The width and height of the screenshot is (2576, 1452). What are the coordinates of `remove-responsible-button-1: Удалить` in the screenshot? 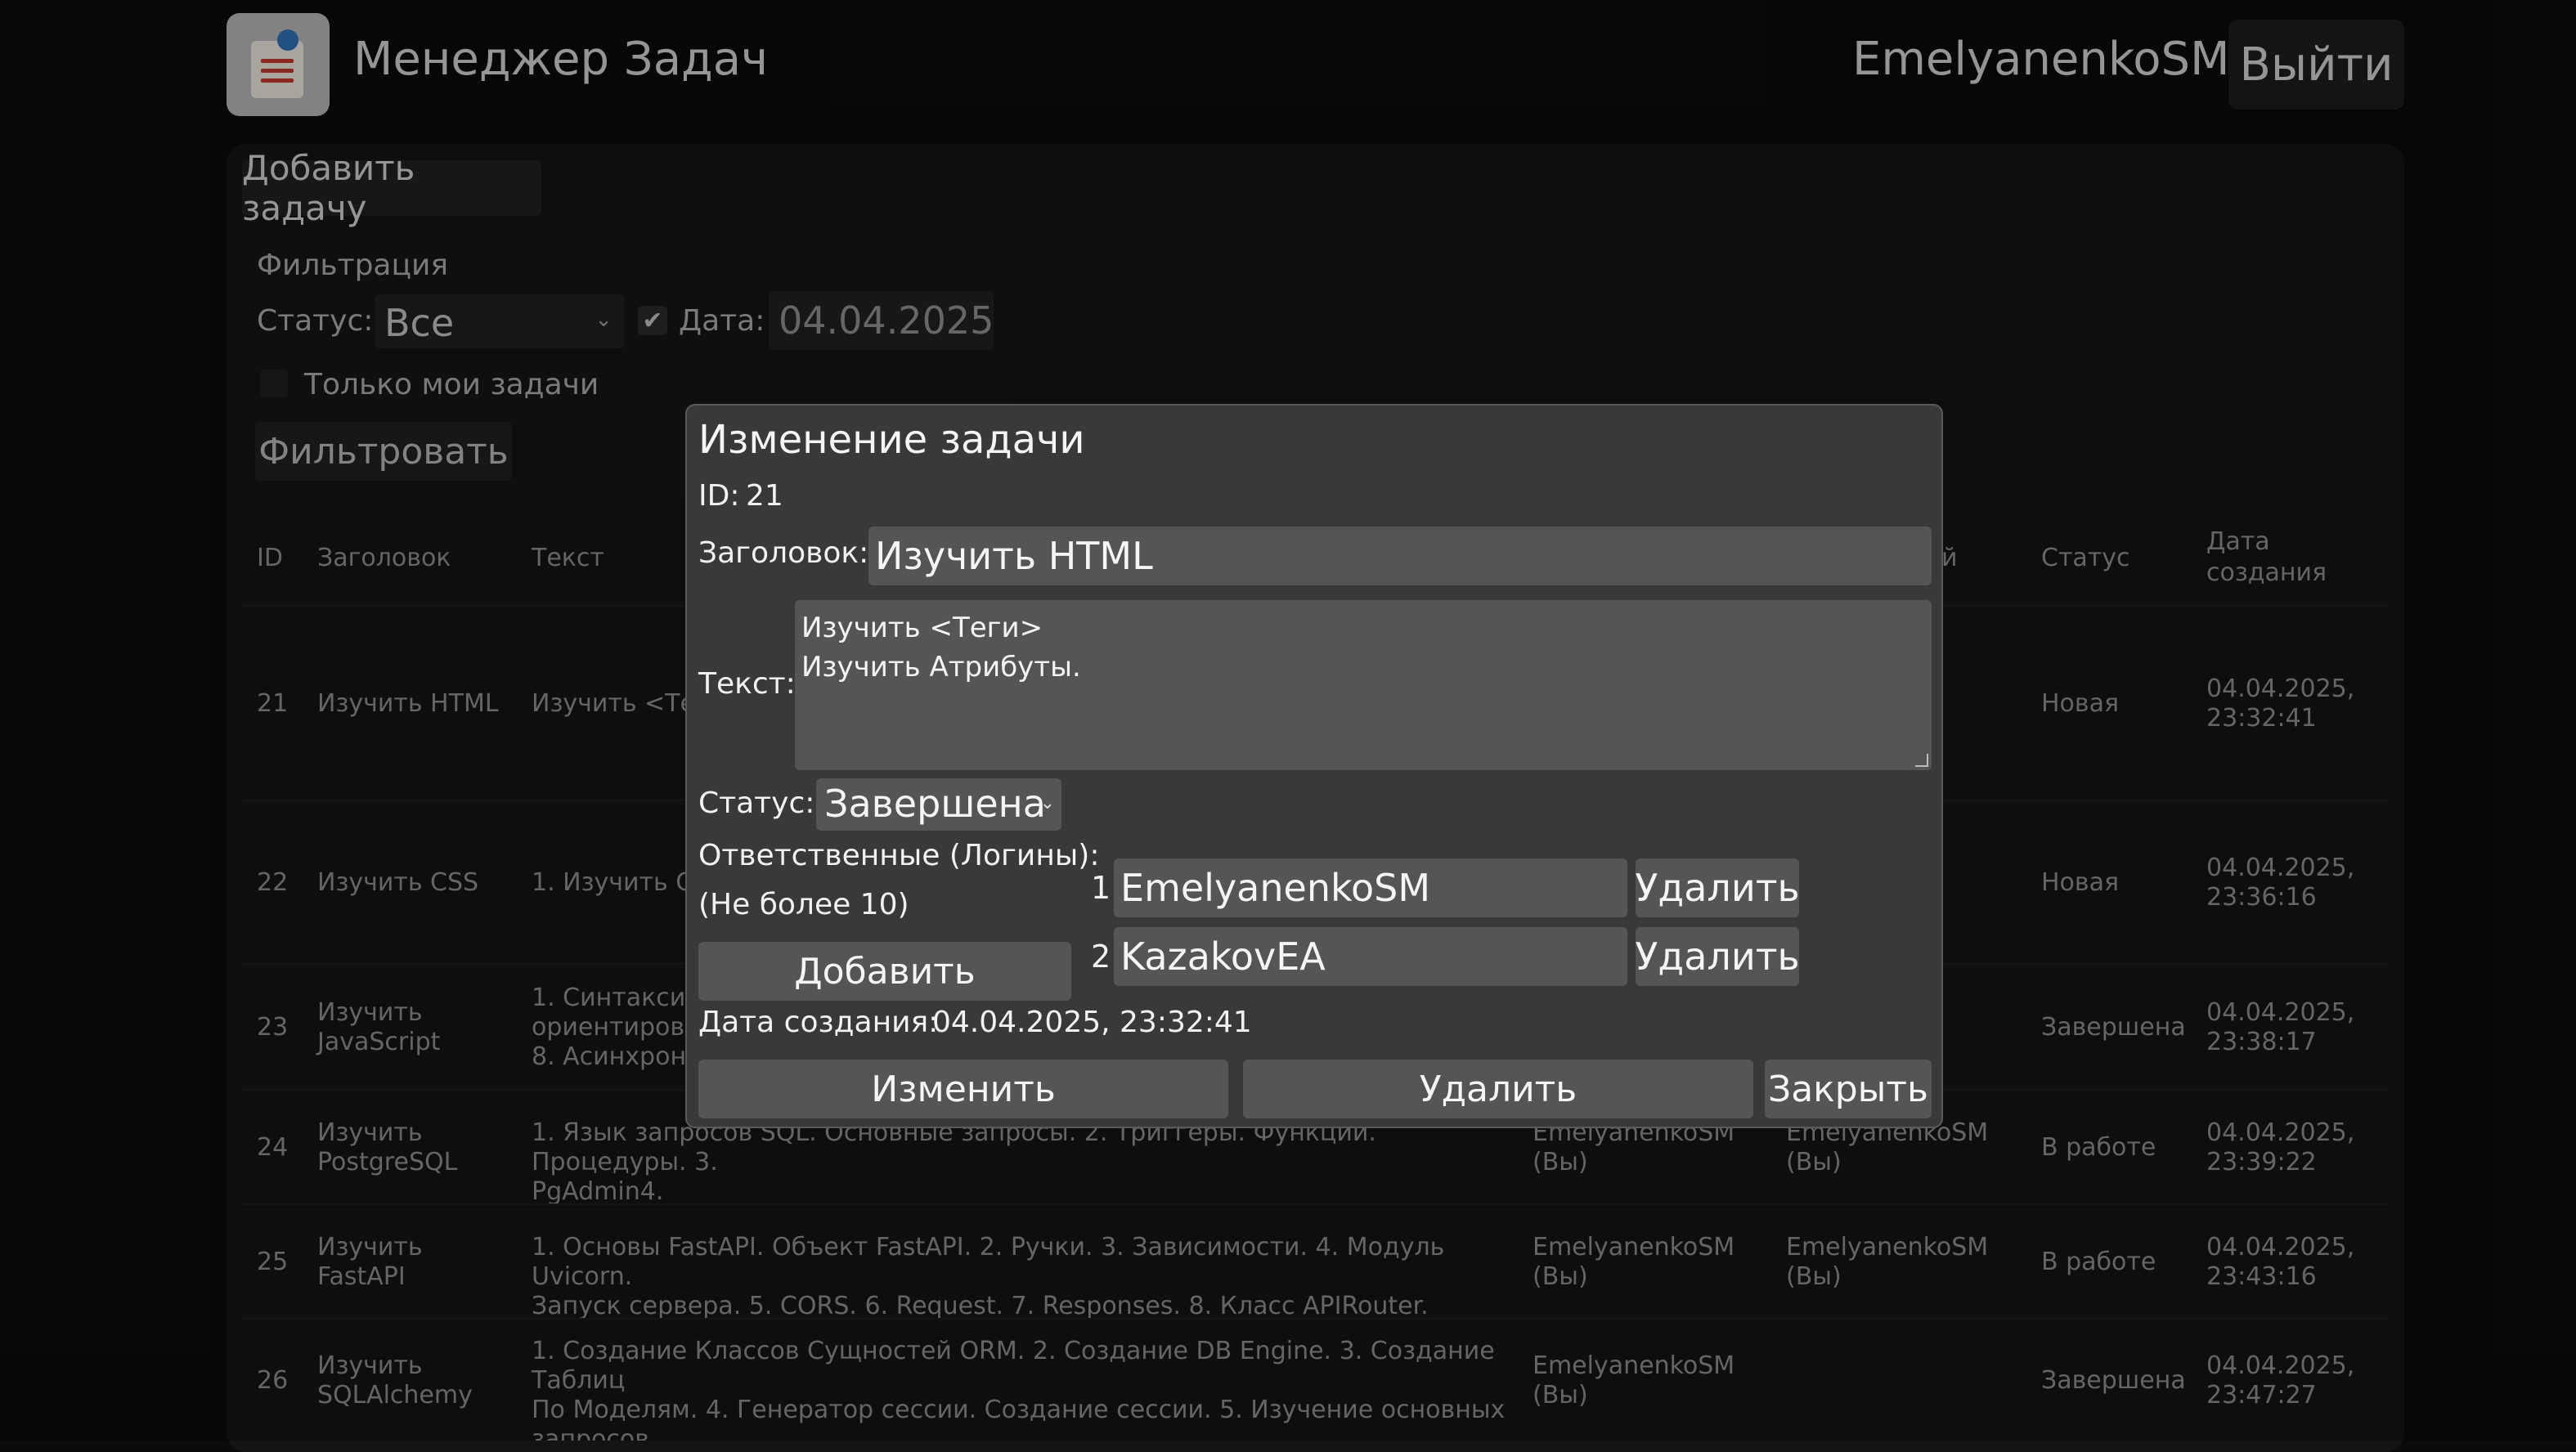 It's located at (1717, 887).